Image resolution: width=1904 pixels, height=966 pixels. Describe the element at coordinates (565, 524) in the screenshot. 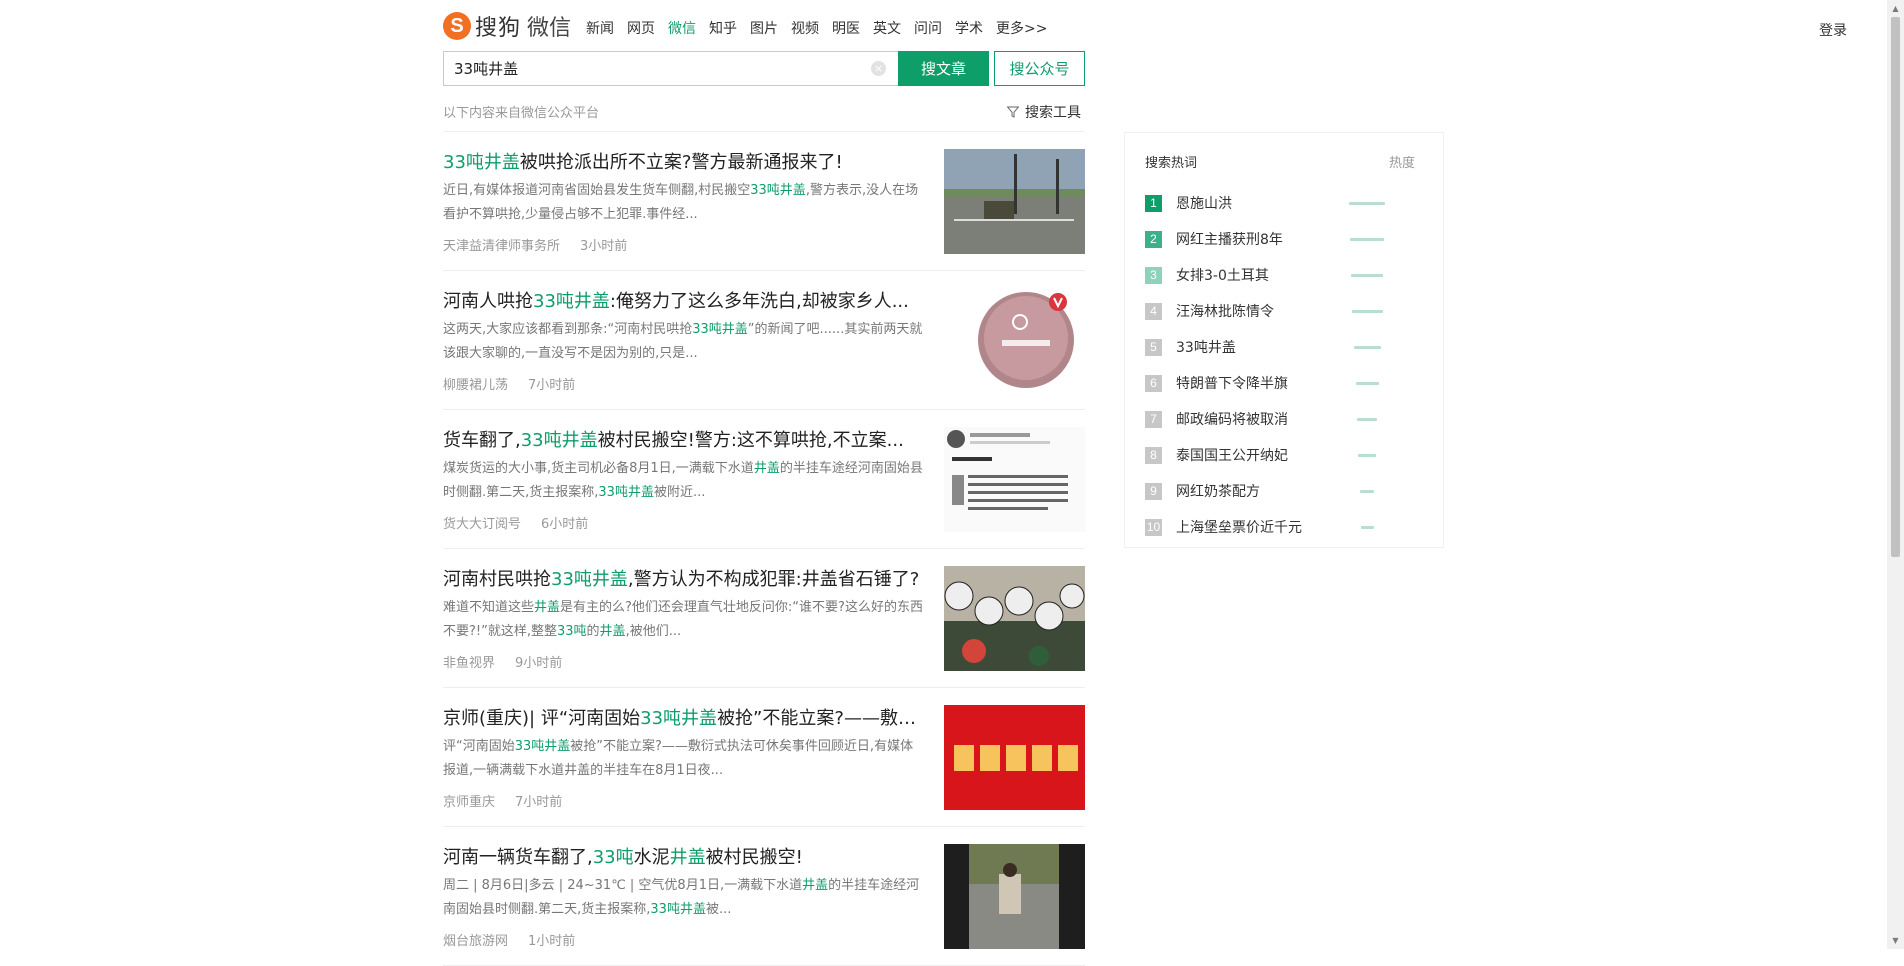

I see `result-time: 6小时前` at that location.